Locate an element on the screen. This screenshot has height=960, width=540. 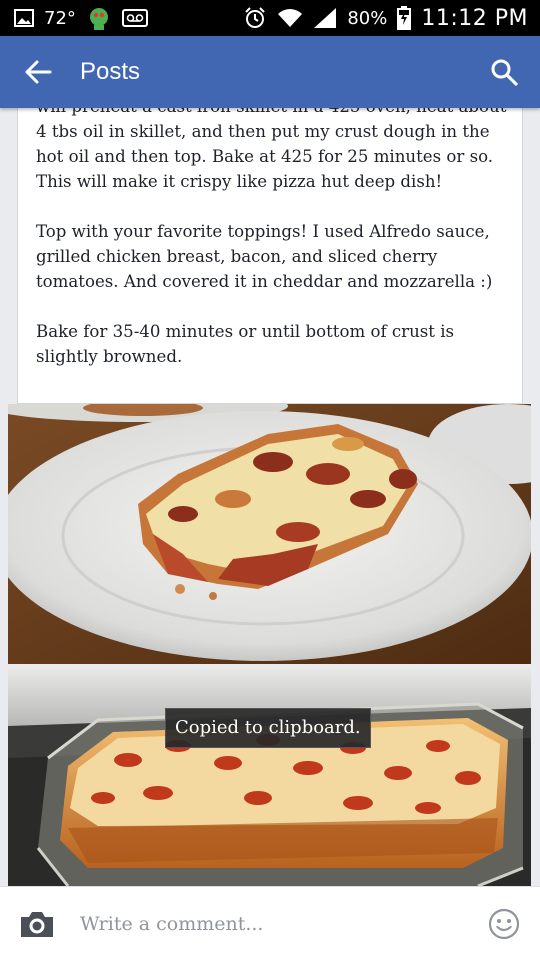
temperature-text: 72° is located at coordinates (60, 18).